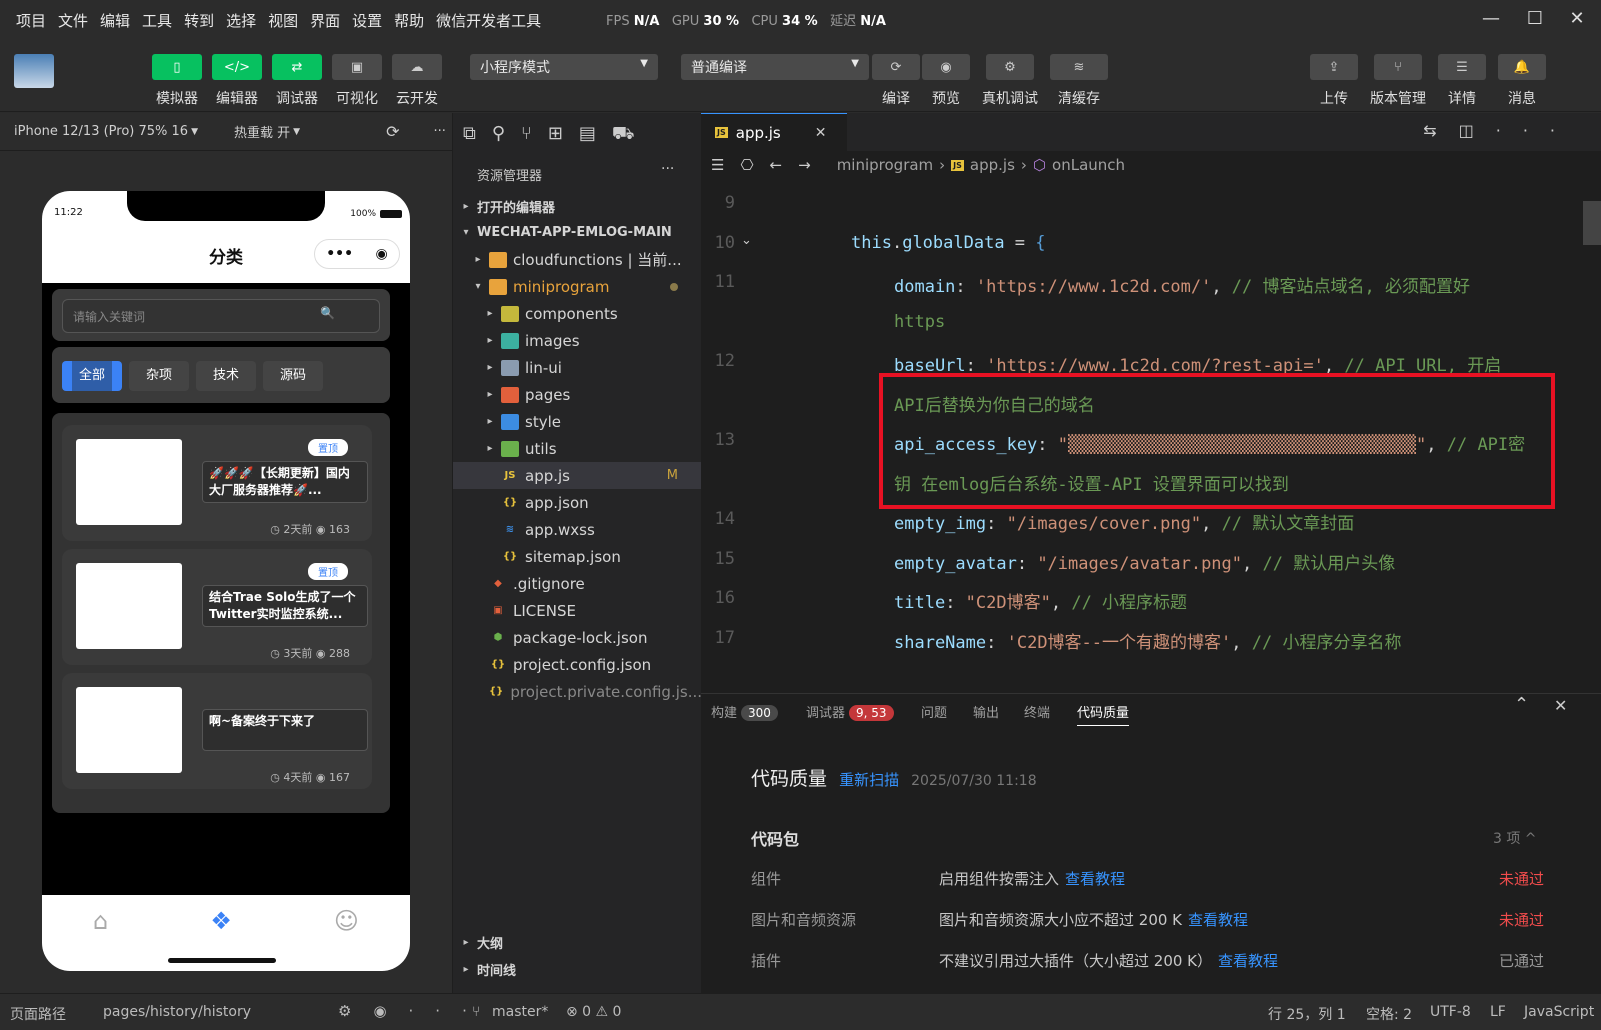 This screenshot has width=1601, height=1030. What do you see at coordinates (1037, 711) in the screenshot?
I see `panel-tab: 终端` at bounding box center [1037, 711].